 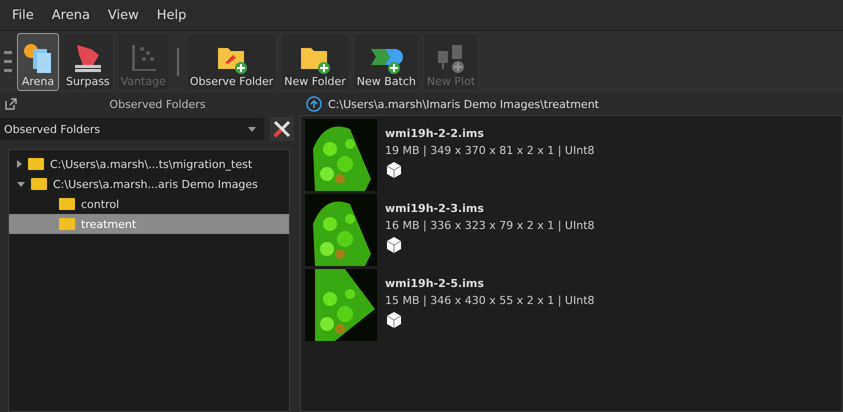 What do you see at coordinates (315, 62) in the screenshot?
I see `toolbar-button: New Folder` at bounding box center [315, 62].